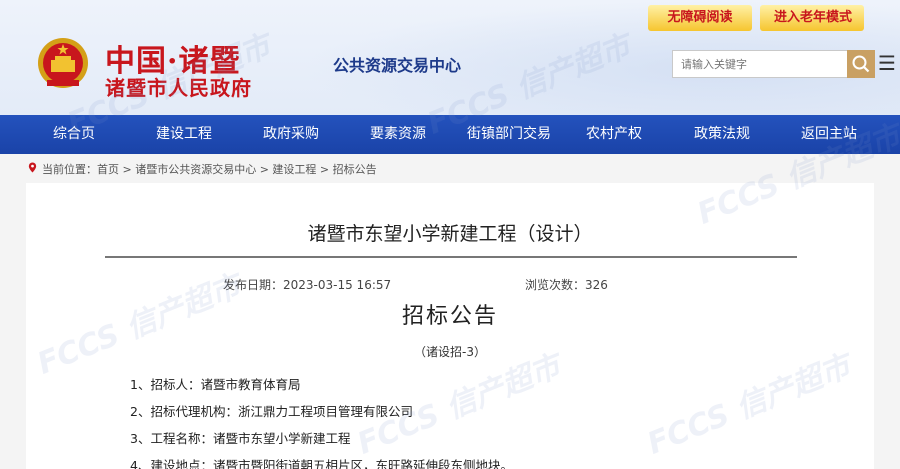 This screenshot has height=469, width=900. What do you see at coordinates (450, 168) in the screenshot?
I see `breadcrumb: 当前位置：首页 > 诸暨市公共资源交易中心 > 建设工程 > 招标公告` at bounding box center [450, 168].